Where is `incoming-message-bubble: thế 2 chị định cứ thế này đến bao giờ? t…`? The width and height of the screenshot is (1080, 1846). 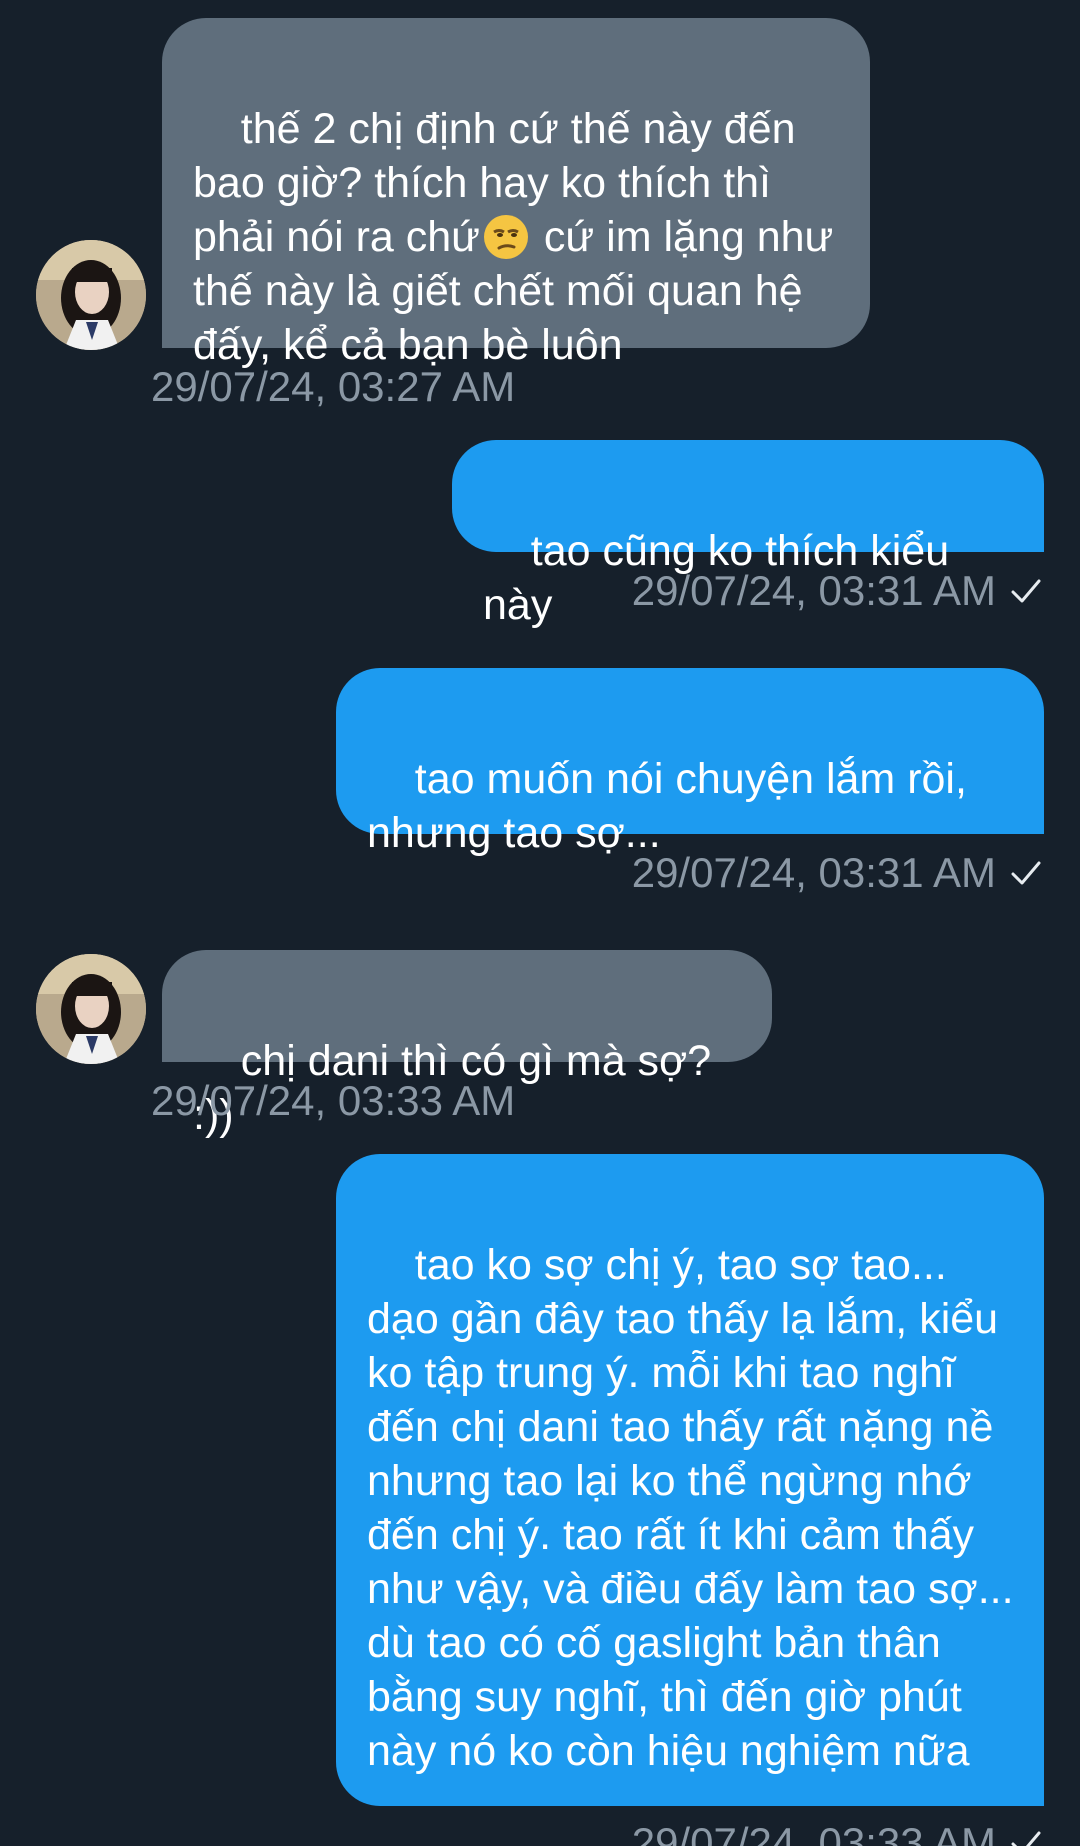 incoming-message-bubble: thế 2 chị định cứ thế này đến bao giờ? t… is located at coordinates (516, 193).